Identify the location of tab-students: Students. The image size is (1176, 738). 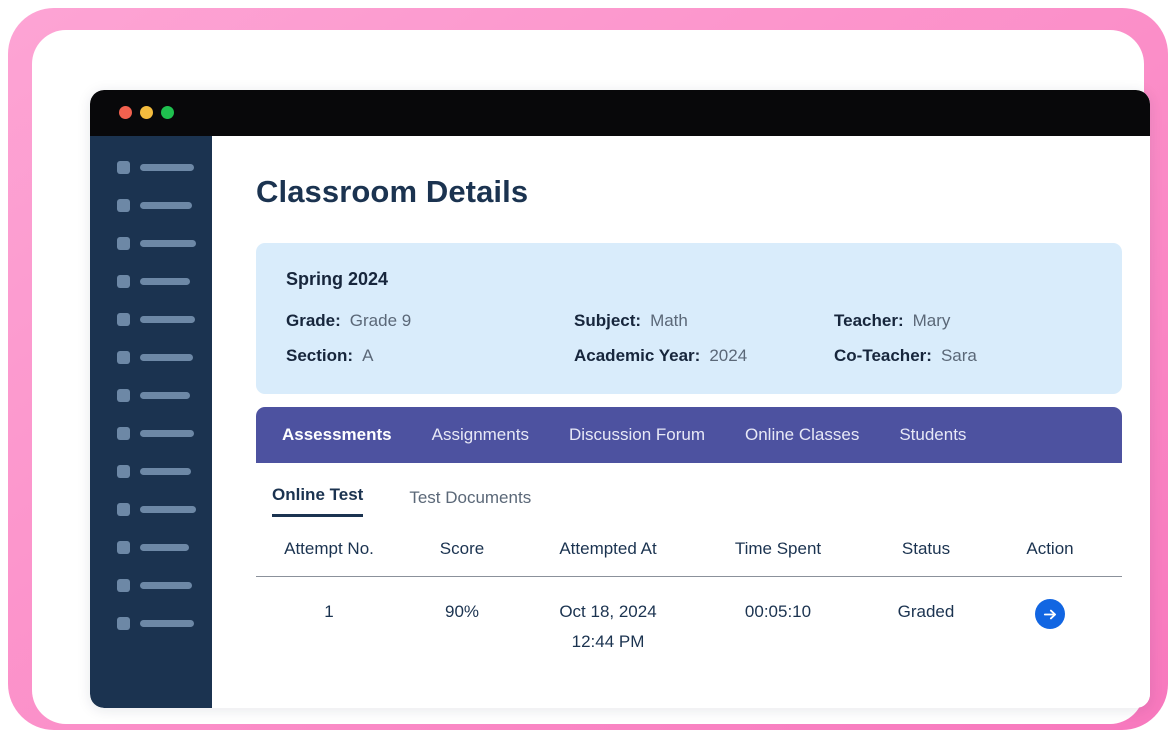
(932, 435).